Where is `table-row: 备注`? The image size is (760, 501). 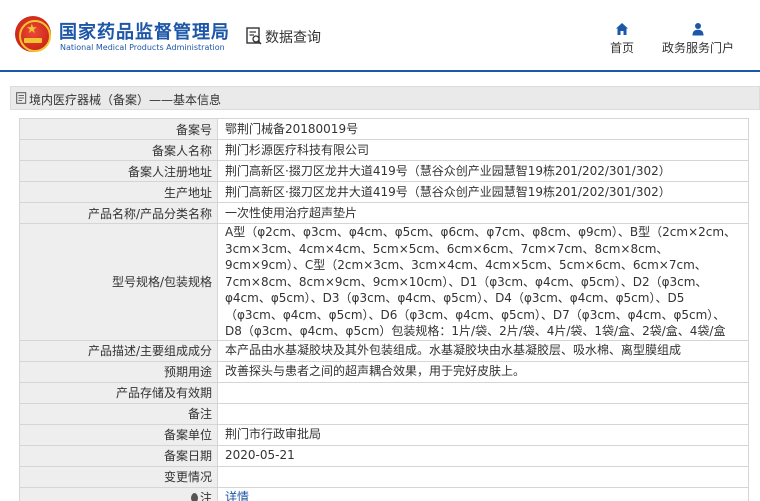 table-row: 备注 is located at coordinates (384, 413).